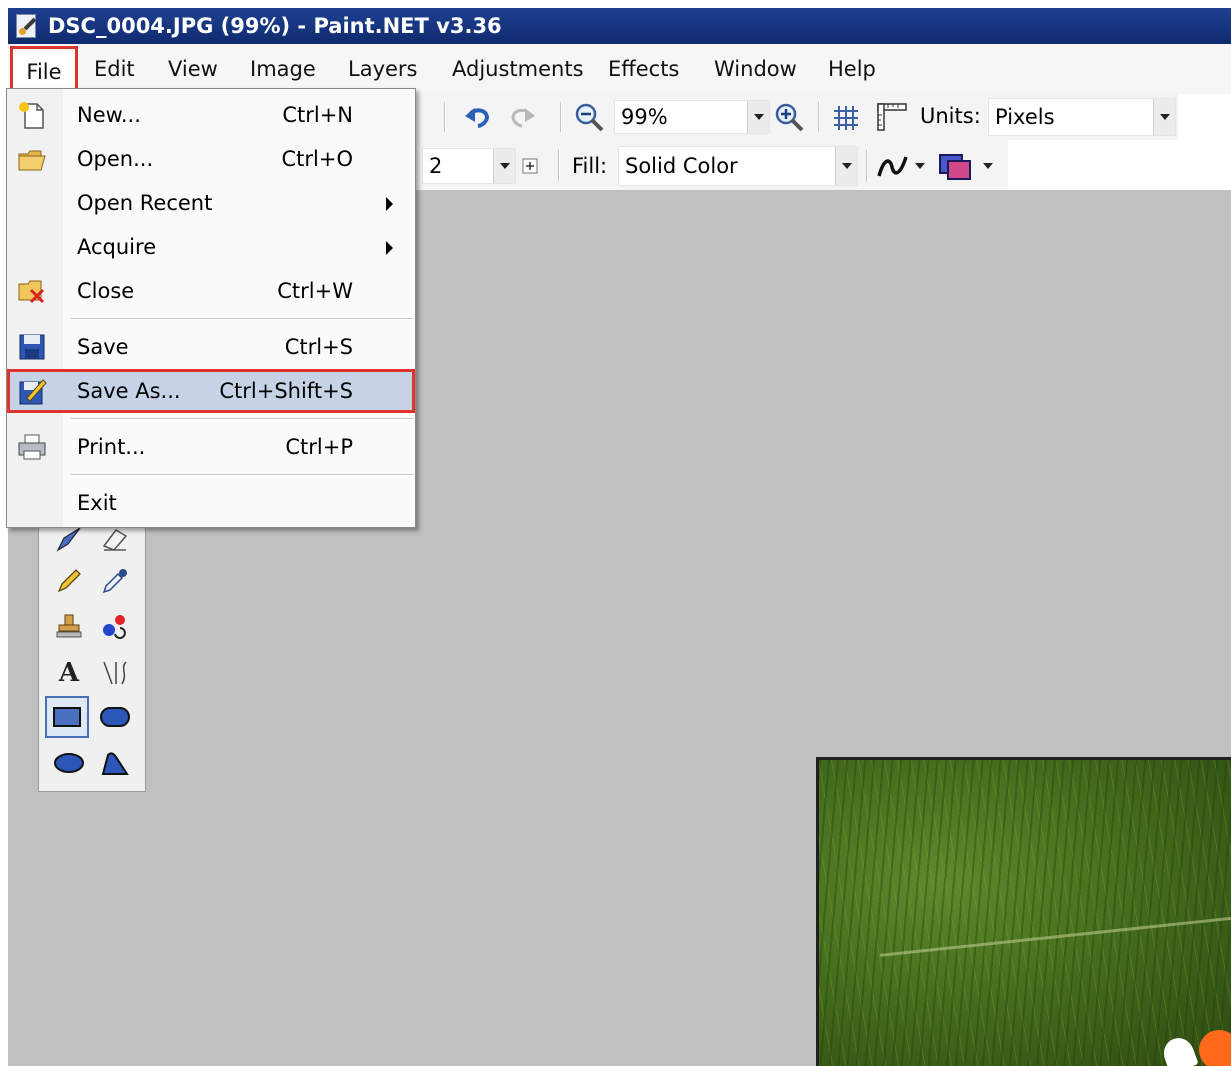  What do you see at coordinates (275, 26) in the screenshot?
I see `window-title: DSC_0004.JPG (99%) - Paint.NET v3.36` at bounding box center [275, 26].